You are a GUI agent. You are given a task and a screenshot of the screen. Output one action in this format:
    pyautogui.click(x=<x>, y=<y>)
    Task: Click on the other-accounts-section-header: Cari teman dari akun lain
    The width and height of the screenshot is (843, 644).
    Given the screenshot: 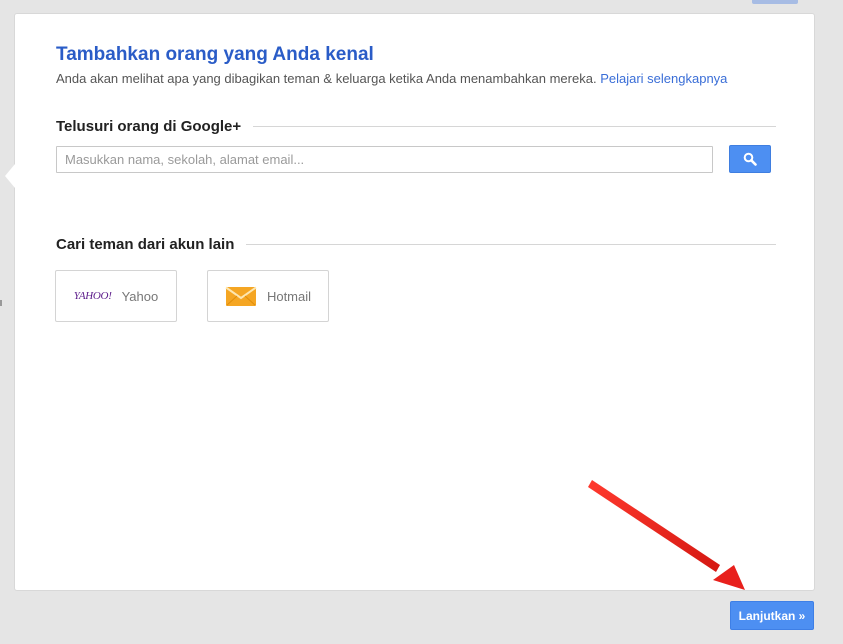 What is the action you would take?
    pyautogui.click(x=416, y=244)
    